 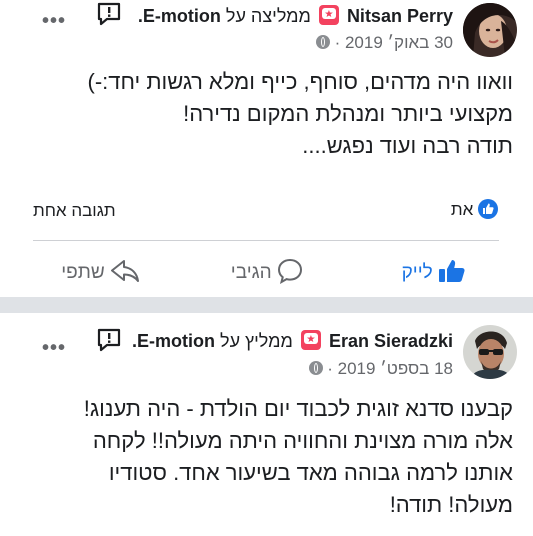 I want to click on post-date: 18 בספט׳ 2019, so click(x=395, y=368).